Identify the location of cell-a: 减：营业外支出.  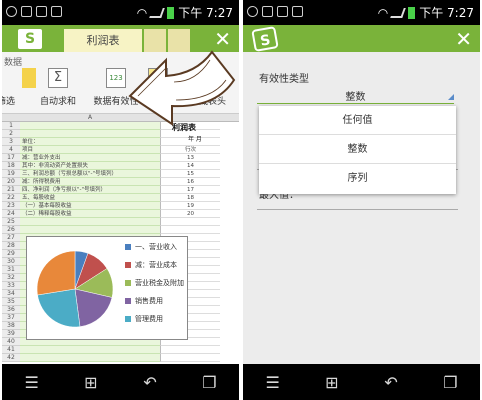
(90, 158).